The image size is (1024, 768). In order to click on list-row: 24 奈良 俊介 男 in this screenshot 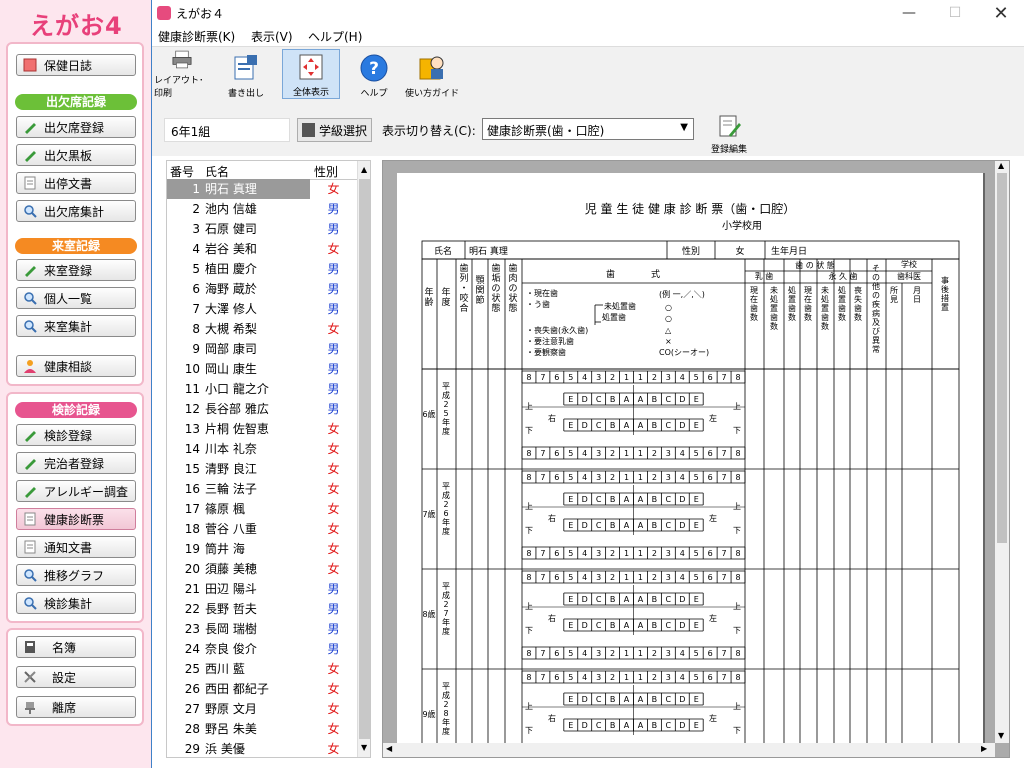, I will do `click(262, 649)`.